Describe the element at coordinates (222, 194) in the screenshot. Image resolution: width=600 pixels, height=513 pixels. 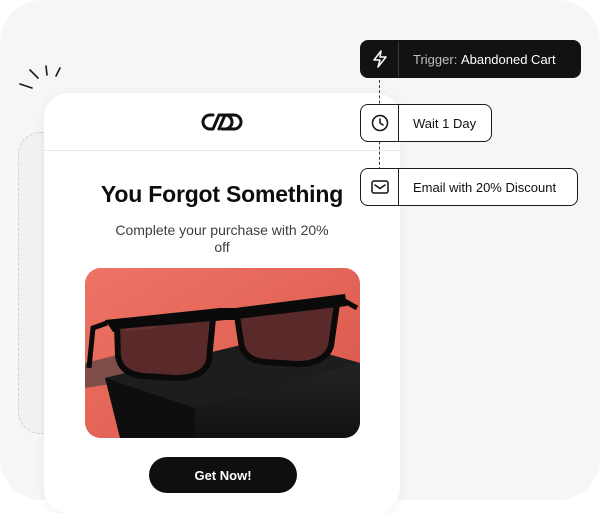
I see `email-headline: You Forgot Something` at that location.